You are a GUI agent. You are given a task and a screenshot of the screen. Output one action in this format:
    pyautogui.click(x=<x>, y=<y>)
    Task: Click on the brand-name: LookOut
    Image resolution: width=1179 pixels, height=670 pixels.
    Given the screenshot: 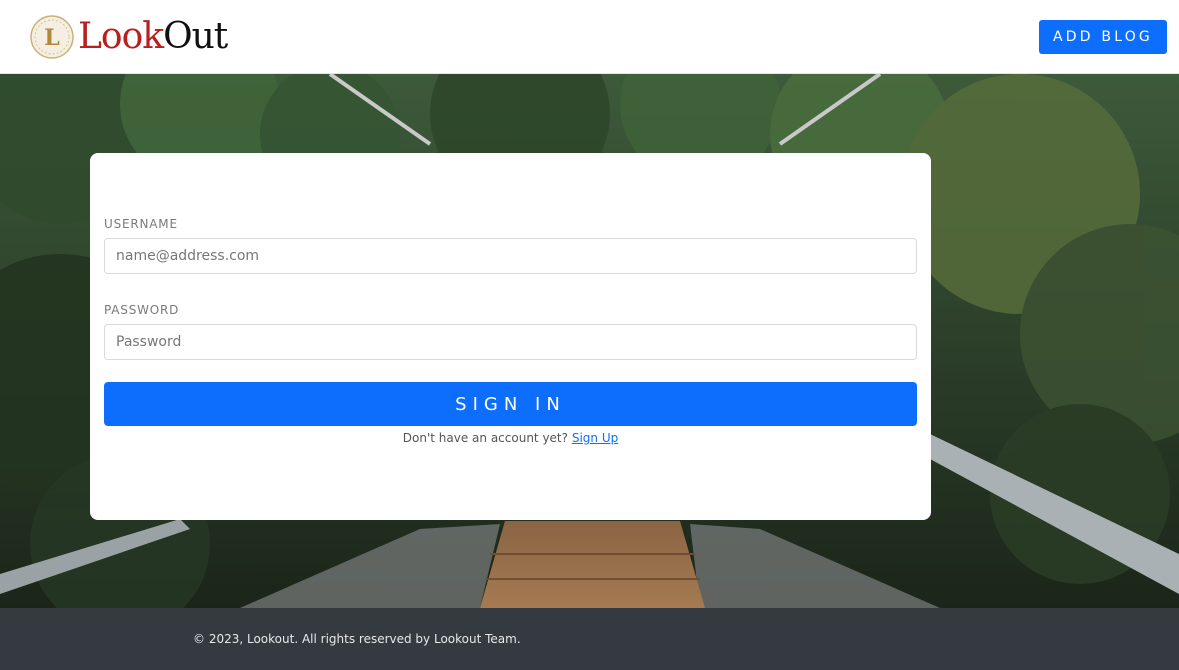 What is the action you would take?
    pyautogui.click(x=153, y=37)
    